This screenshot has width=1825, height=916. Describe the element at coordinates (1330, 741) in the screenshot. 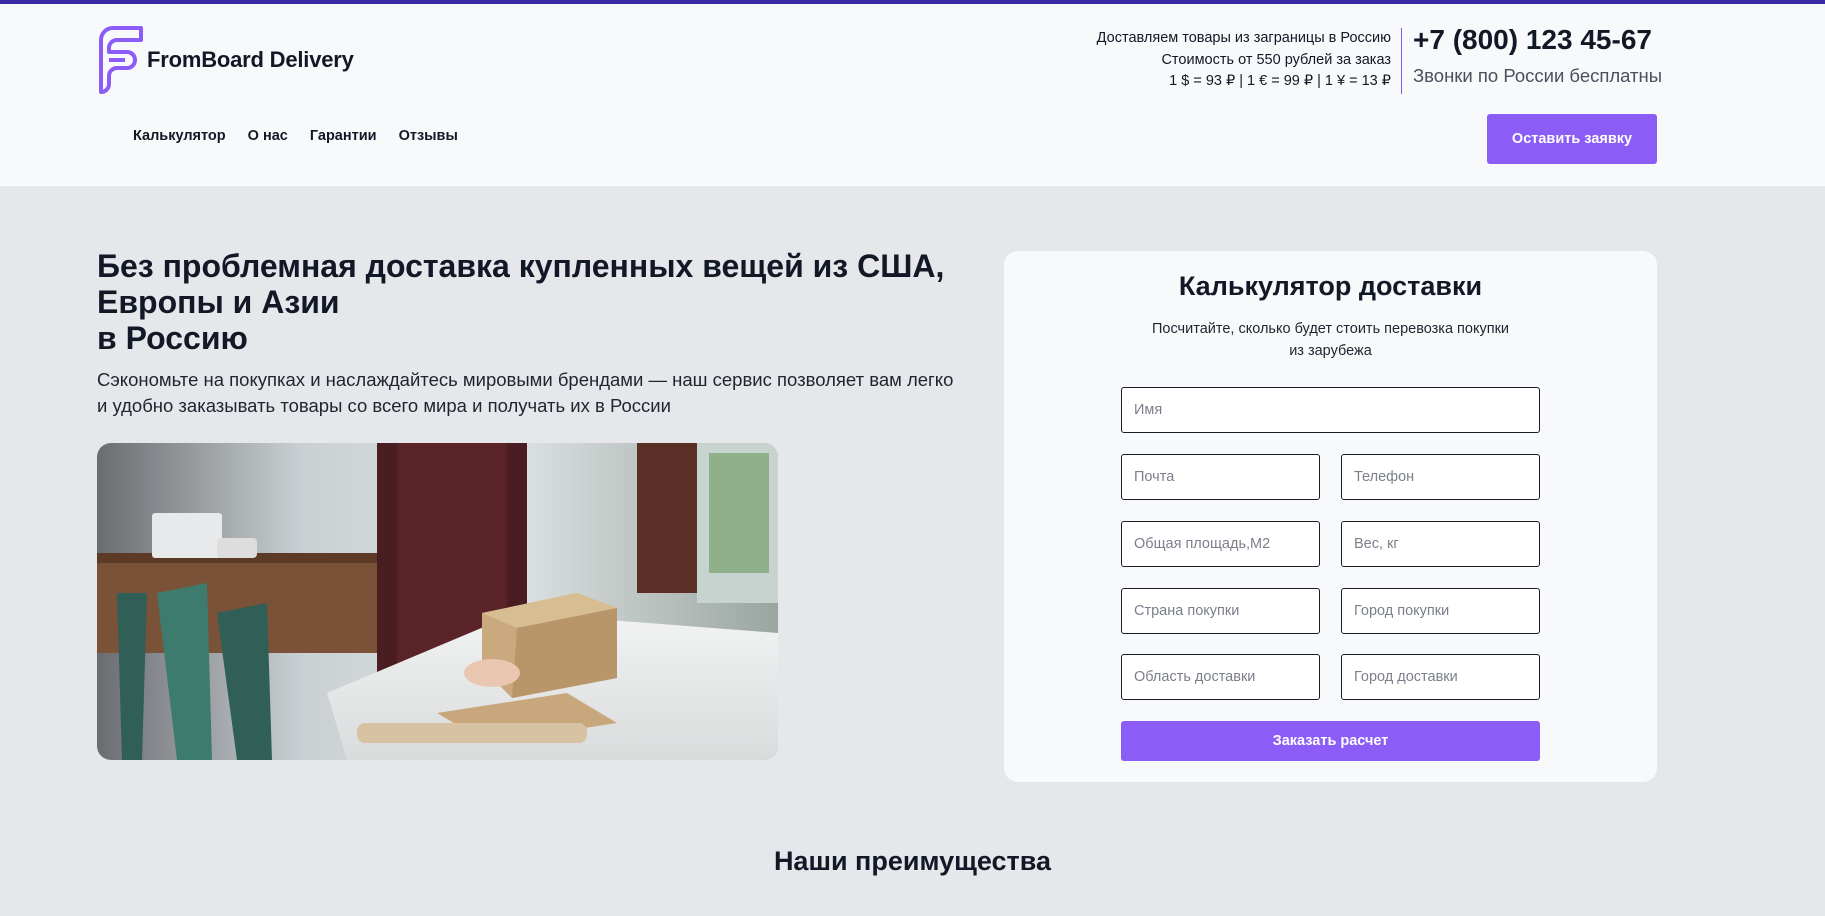

I see `order-calculation-button: Заказать расчет` at that location.